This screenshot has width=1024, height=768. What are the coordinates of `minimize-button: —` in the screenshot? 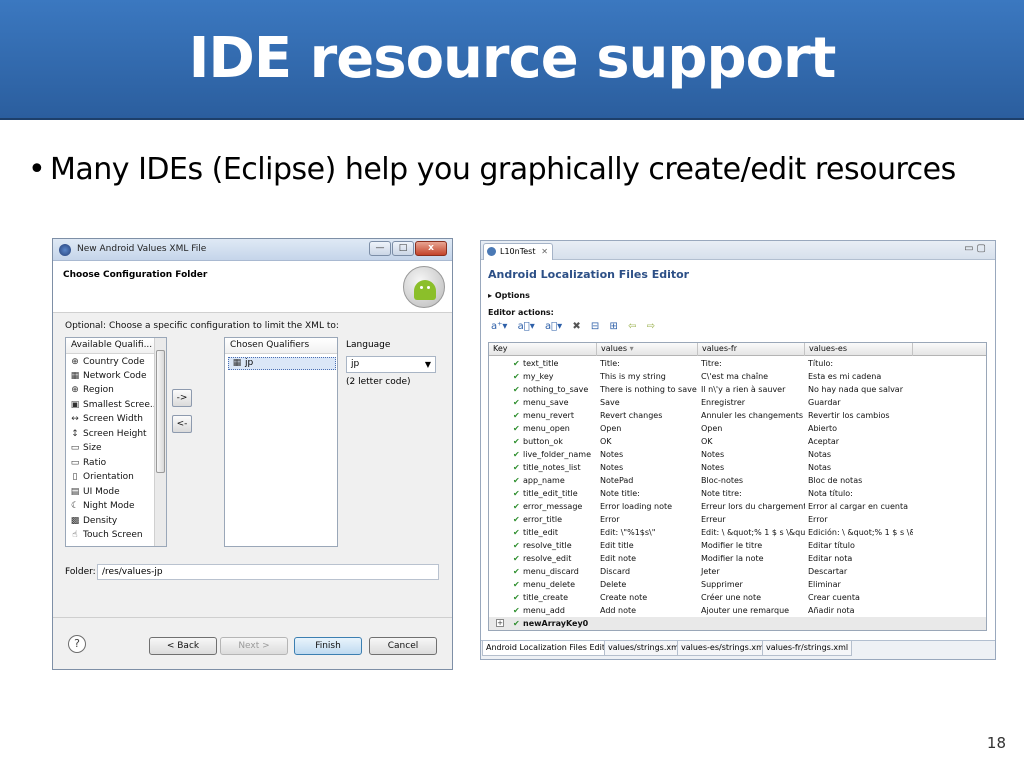 It's located at (380, 248).